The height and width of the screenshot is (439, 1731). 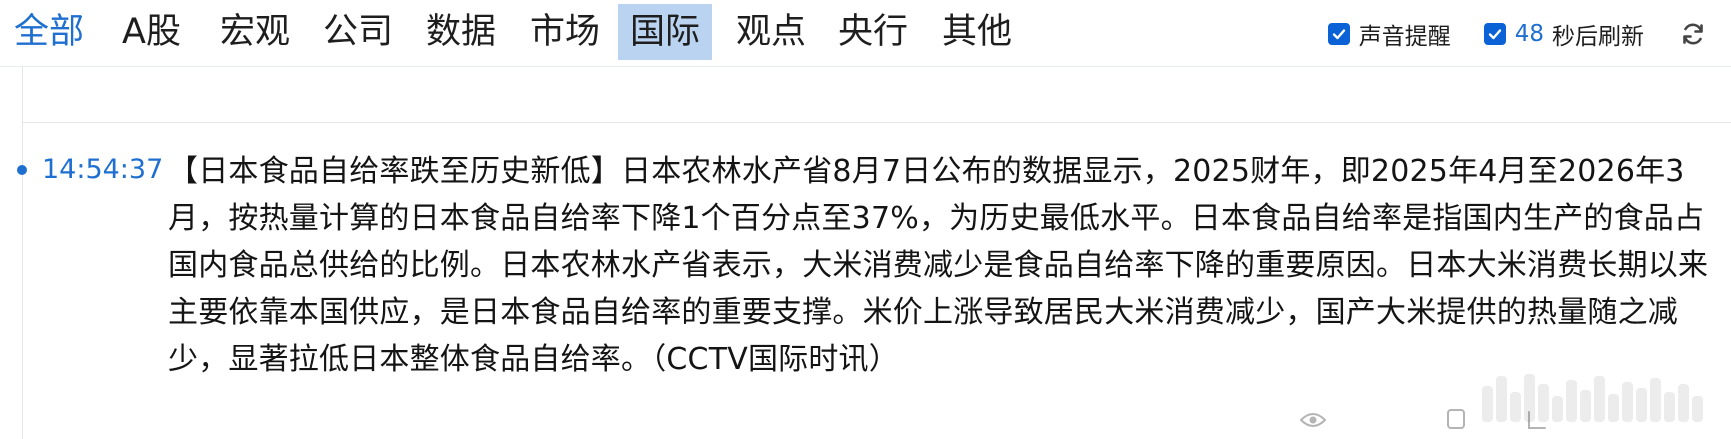 What do you see at coordinates (103, 169) in the screenshot?
I see `news-time: 14:54:37` at bounding box center [103, 169].